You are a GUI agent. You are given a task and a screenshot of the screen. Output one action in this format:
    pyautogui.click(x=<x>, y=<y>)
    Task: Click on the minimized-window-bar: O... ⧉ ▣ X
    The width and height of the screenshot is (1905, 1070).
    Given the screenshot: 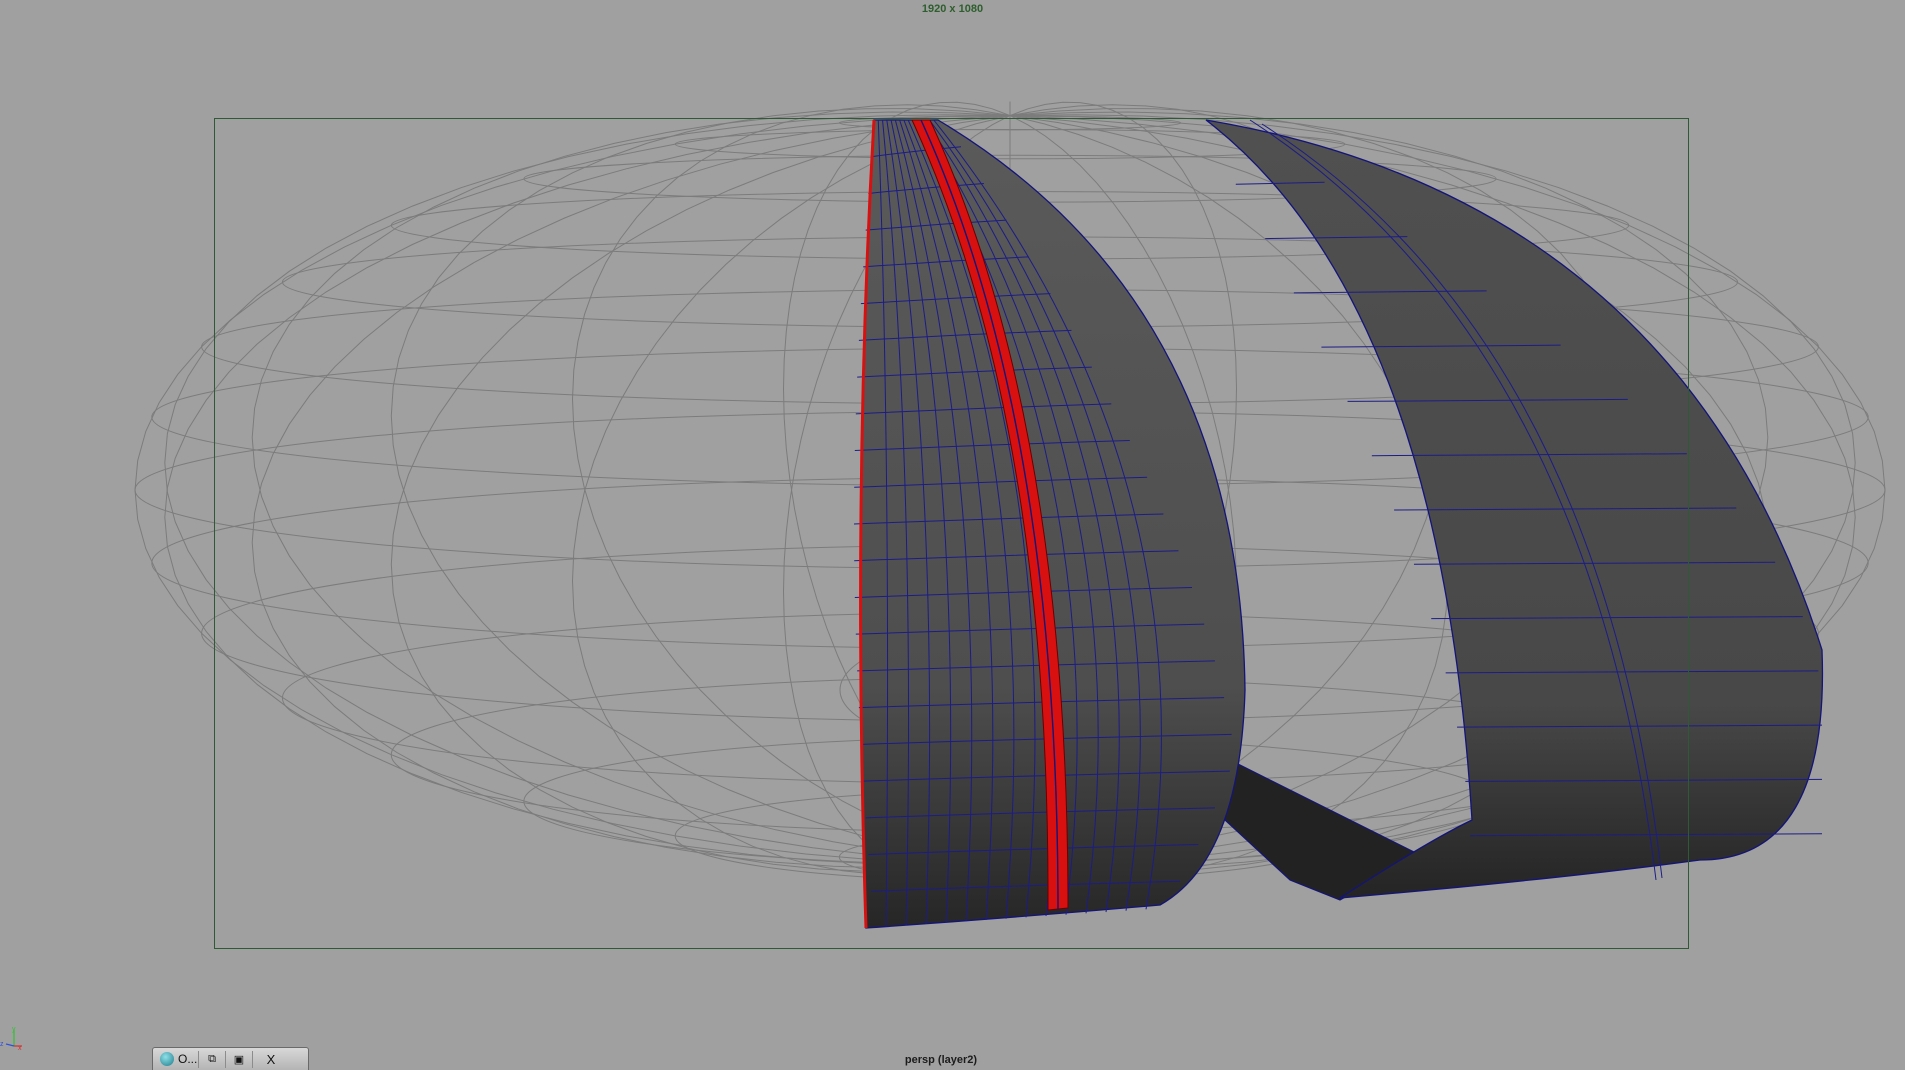 What is the action you would take?
    pyautogui.click(x=230, y=1058)
    